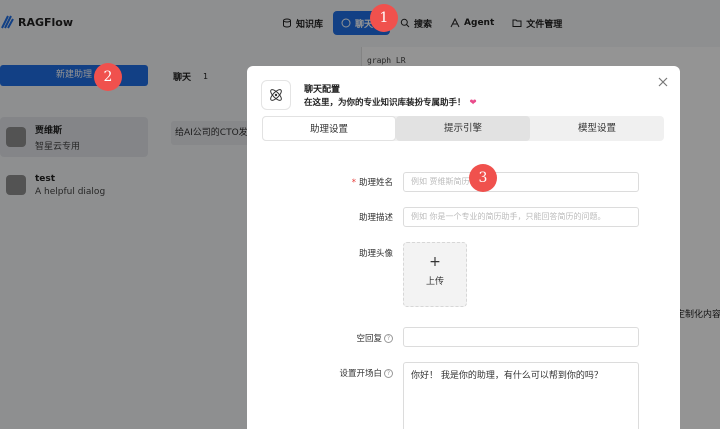  What do you see at coordinates (375, 183) in the screenshot?
I see `assistant-name-label-text: 助理姓名` at bounding box center [375, 183].